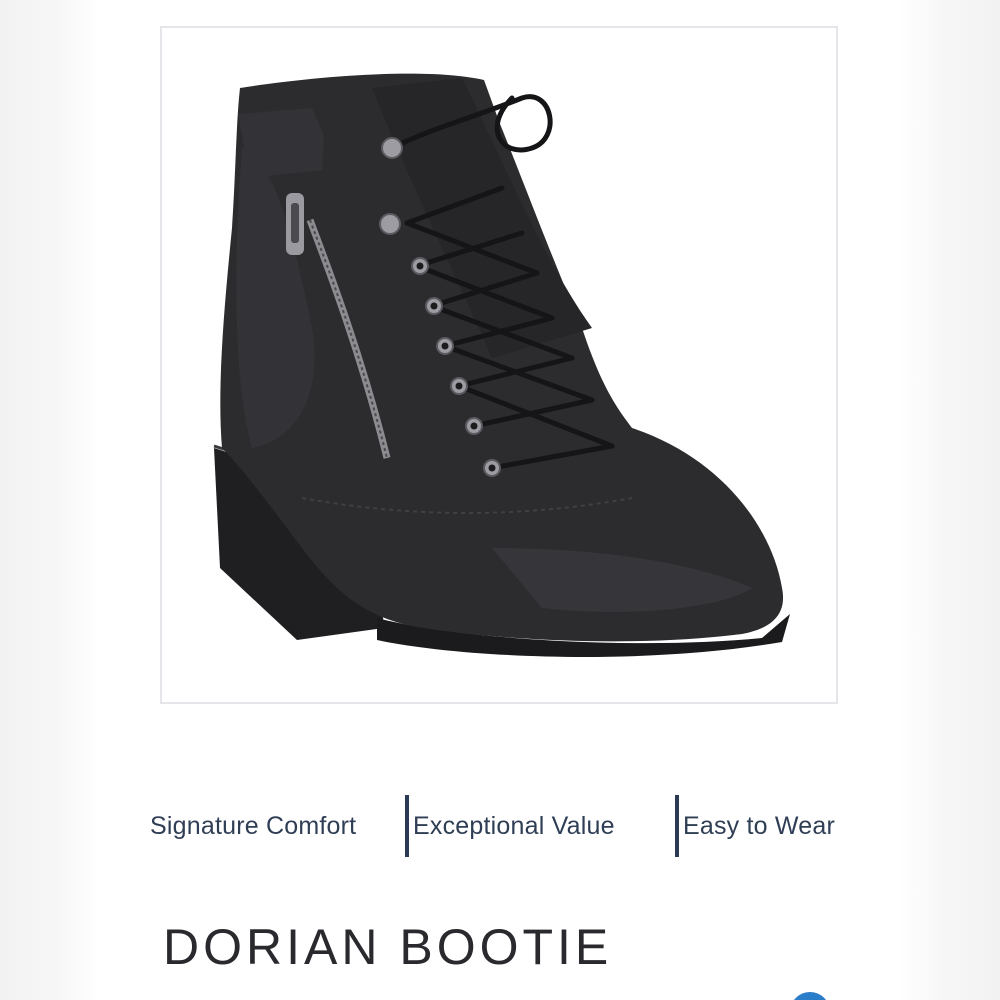  What do you see at coordinates (950, 500) in the screenshot?
I see `right-gutter` at bounding box center [950, 500].